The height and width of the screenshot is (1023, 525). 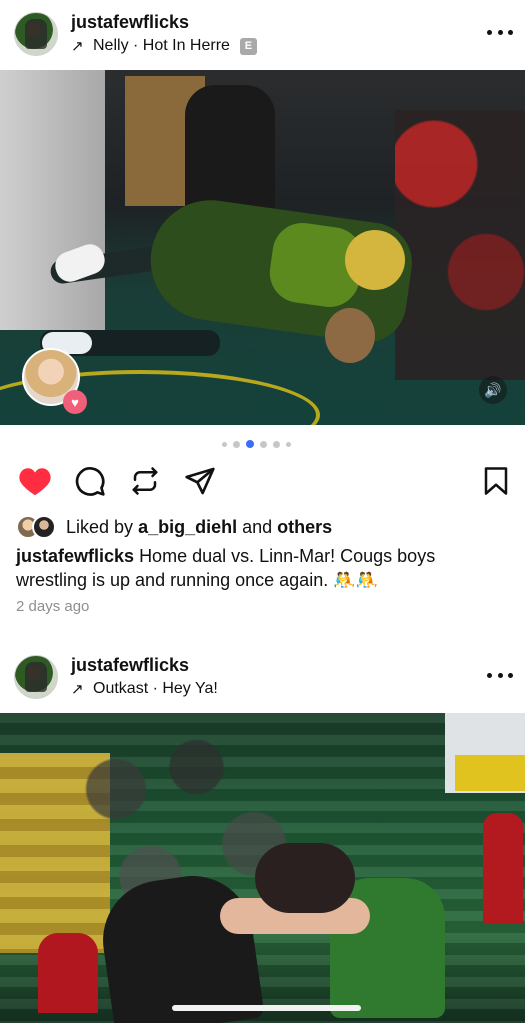 I want to click on music-title: Outkast · Hey Ya!, so click(x=155, y=688).